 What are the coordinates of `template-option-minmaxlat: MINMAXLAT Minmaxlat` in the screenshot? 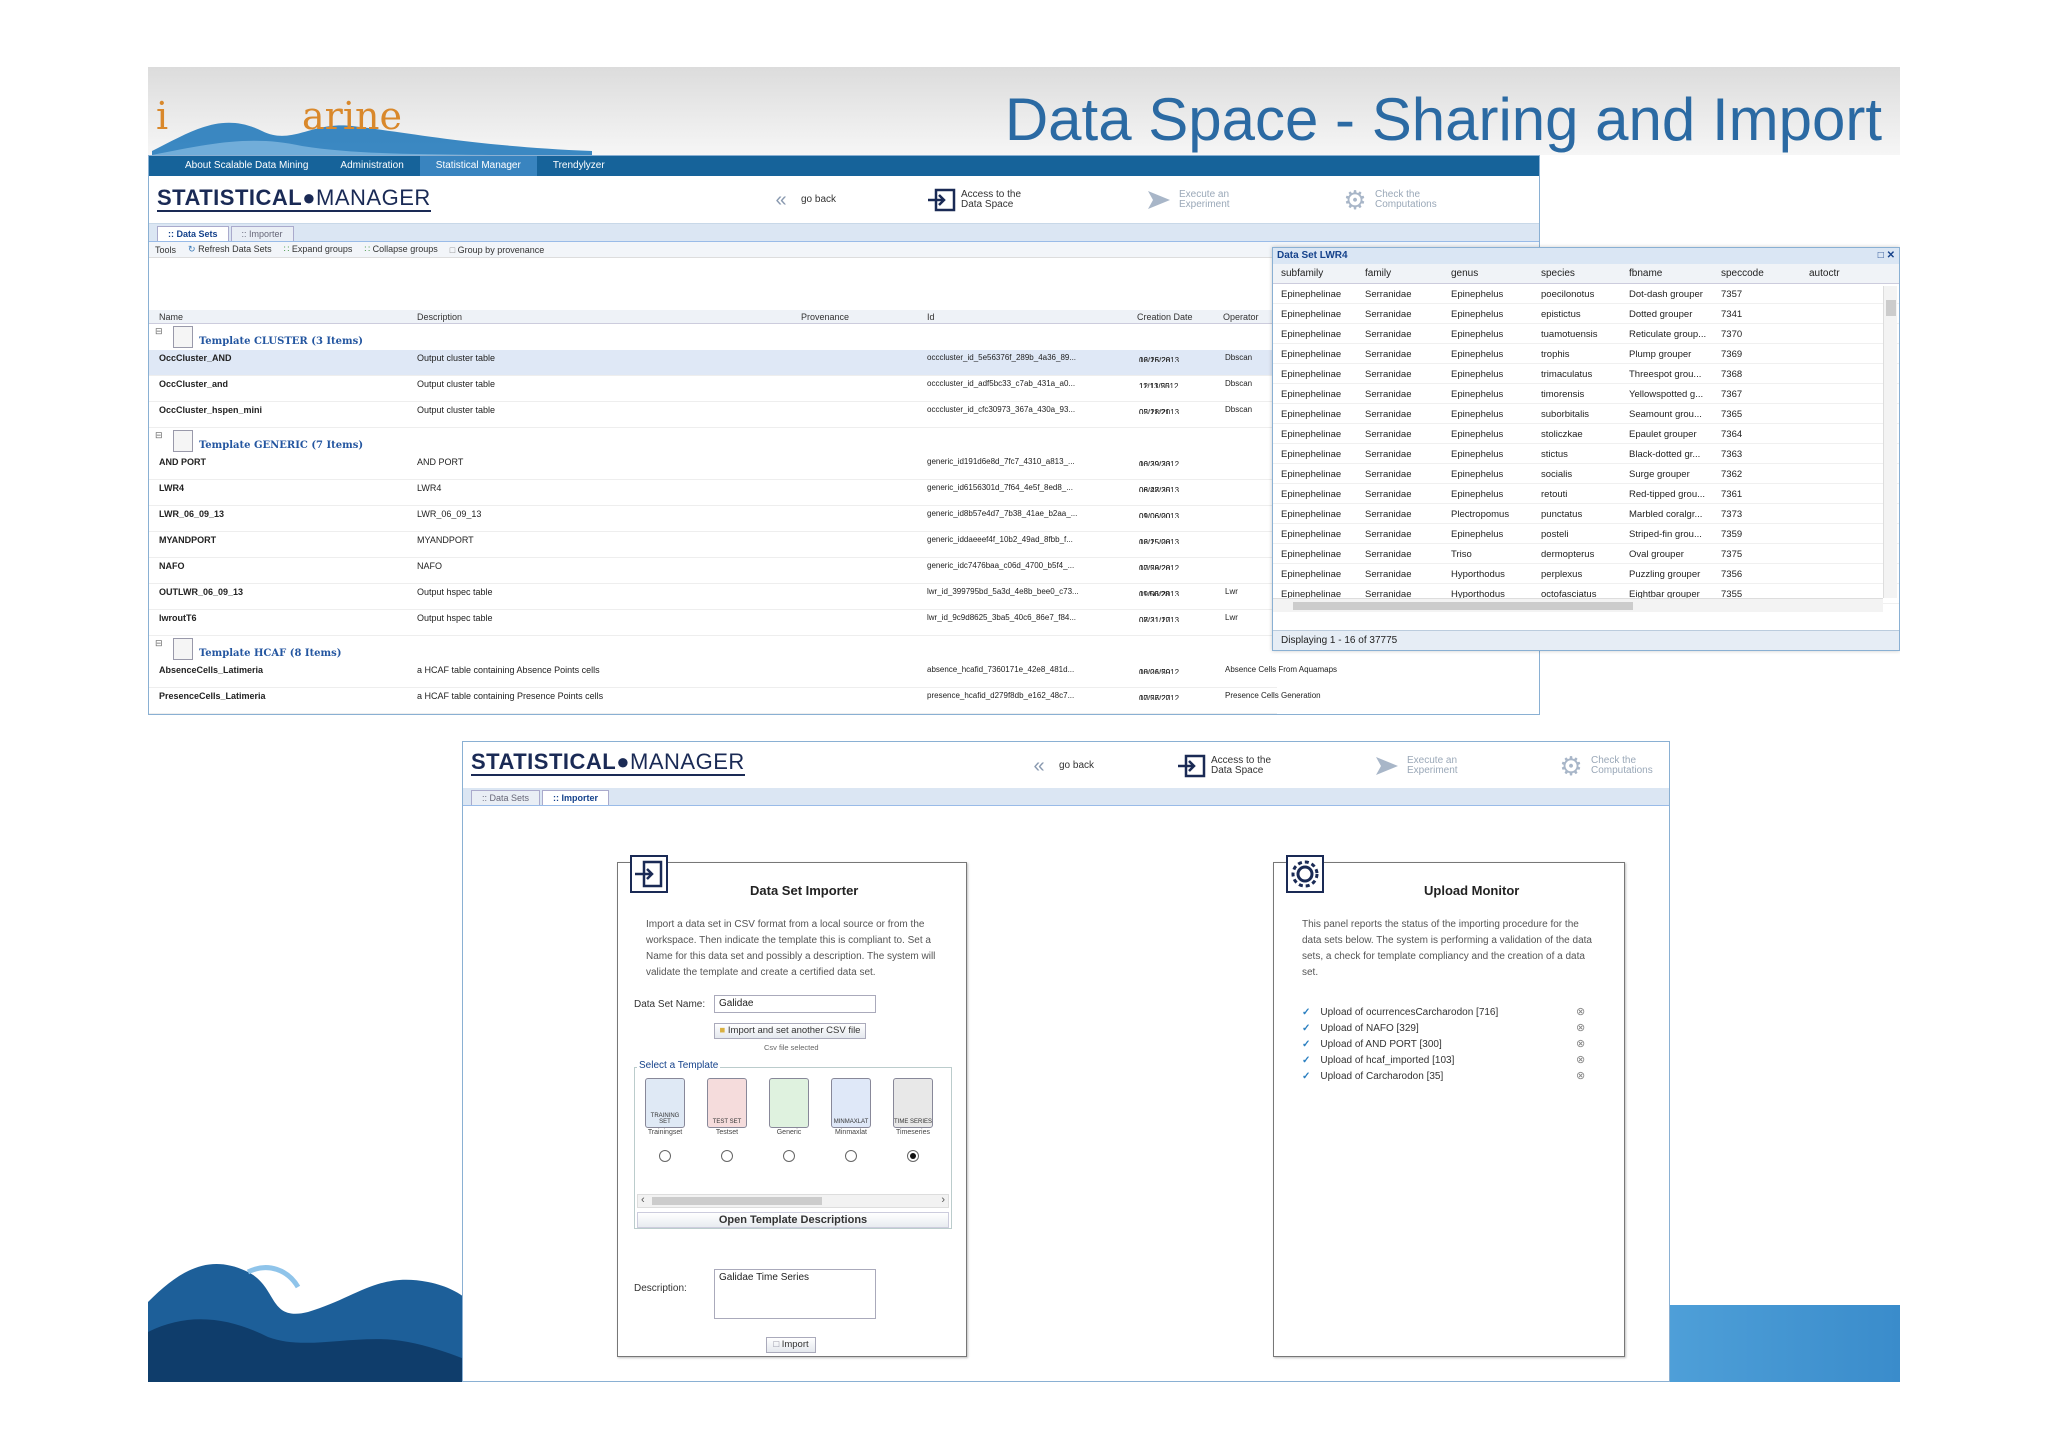 It's located at (851, 1120).